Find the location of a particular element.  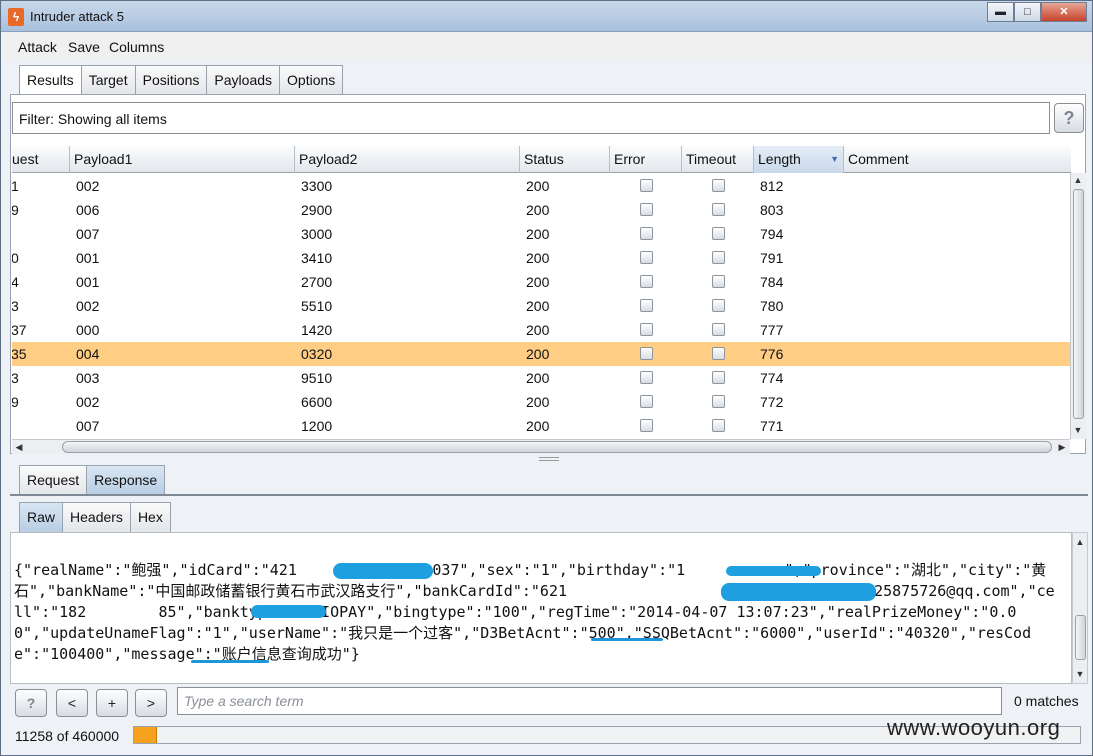

table-row: 007 3000 200 794 is located at coordinates (541, 234).